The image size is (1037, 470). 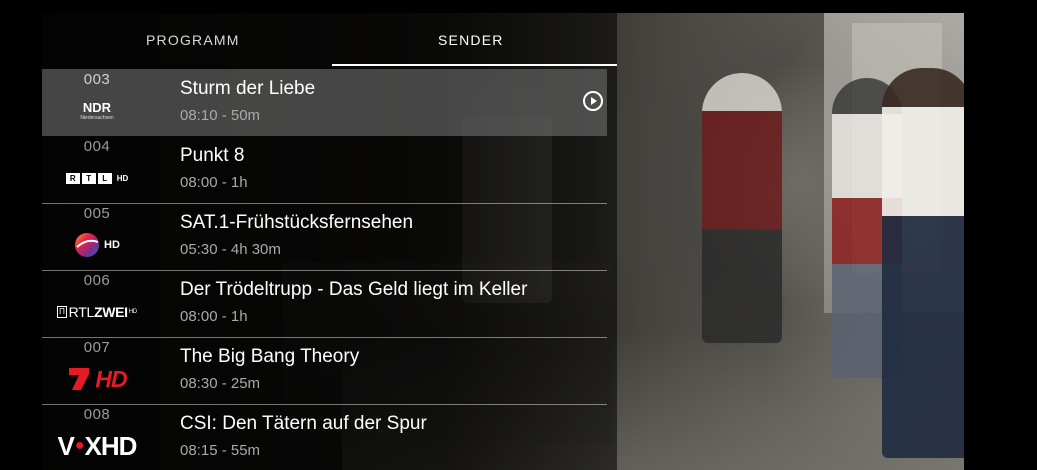 What do you see at coordinates (97, 107) in the screenshot?
I see `ndr-logo-text: NDR` at bounding box center [97, 107].